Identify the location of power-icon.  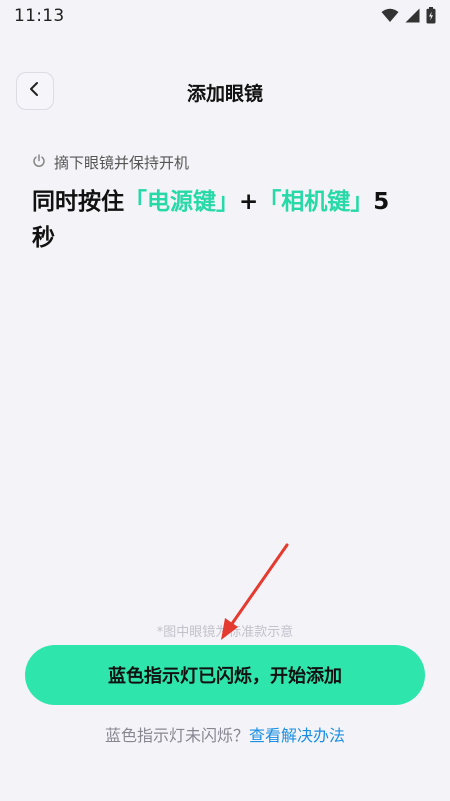
(39, 162).